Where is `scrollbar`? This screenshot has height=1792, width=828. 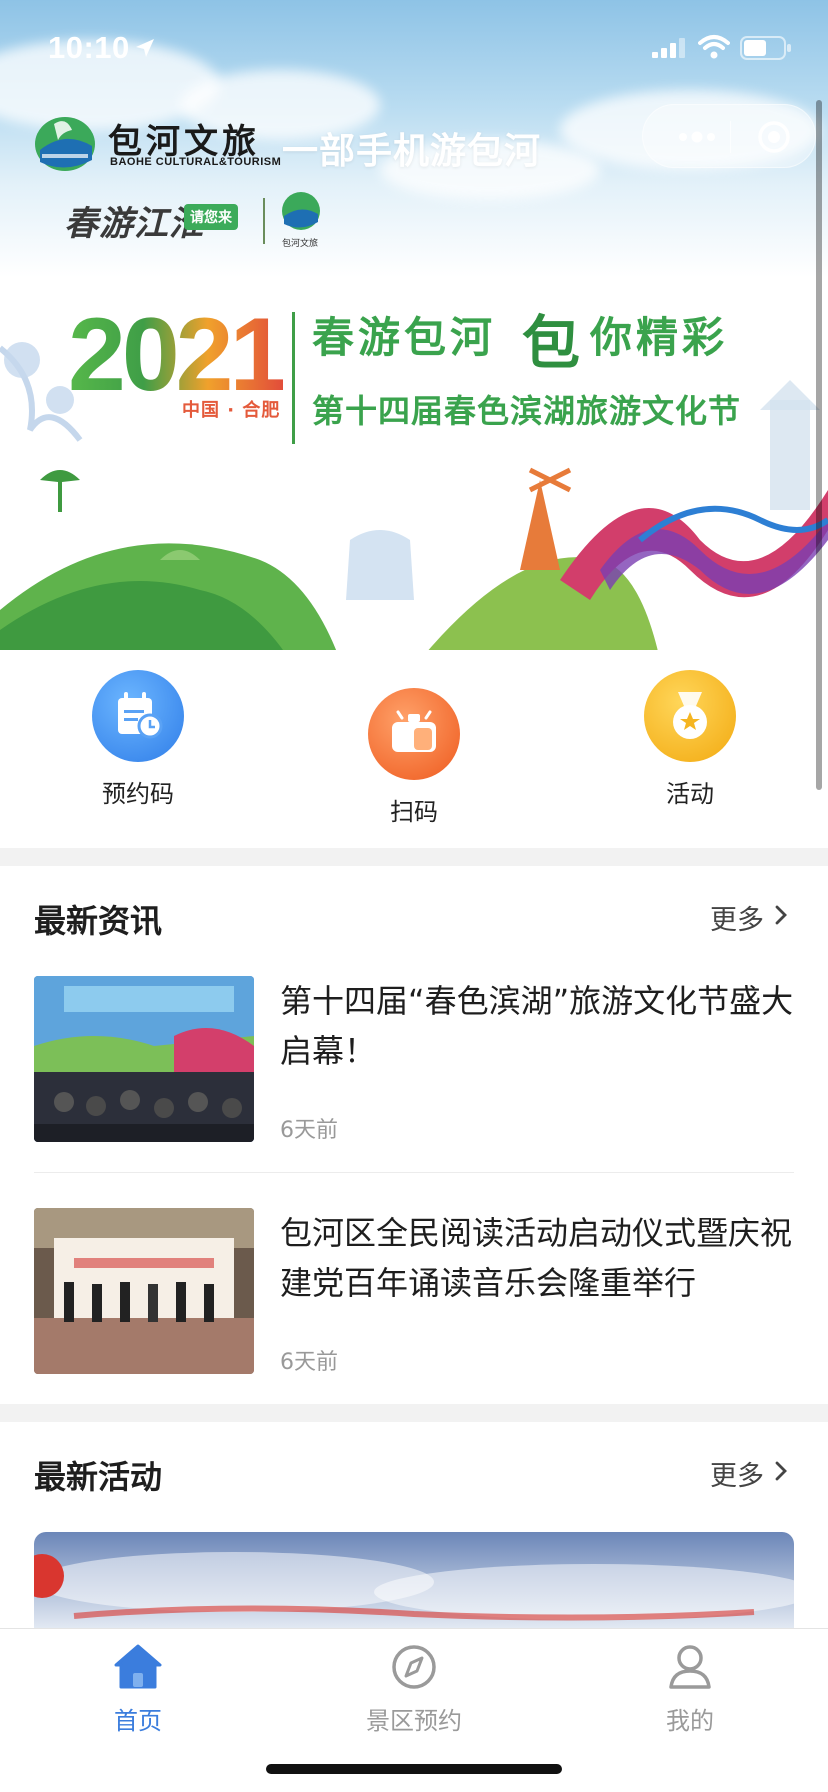
scrollbar is located at coordinates (819, 445).